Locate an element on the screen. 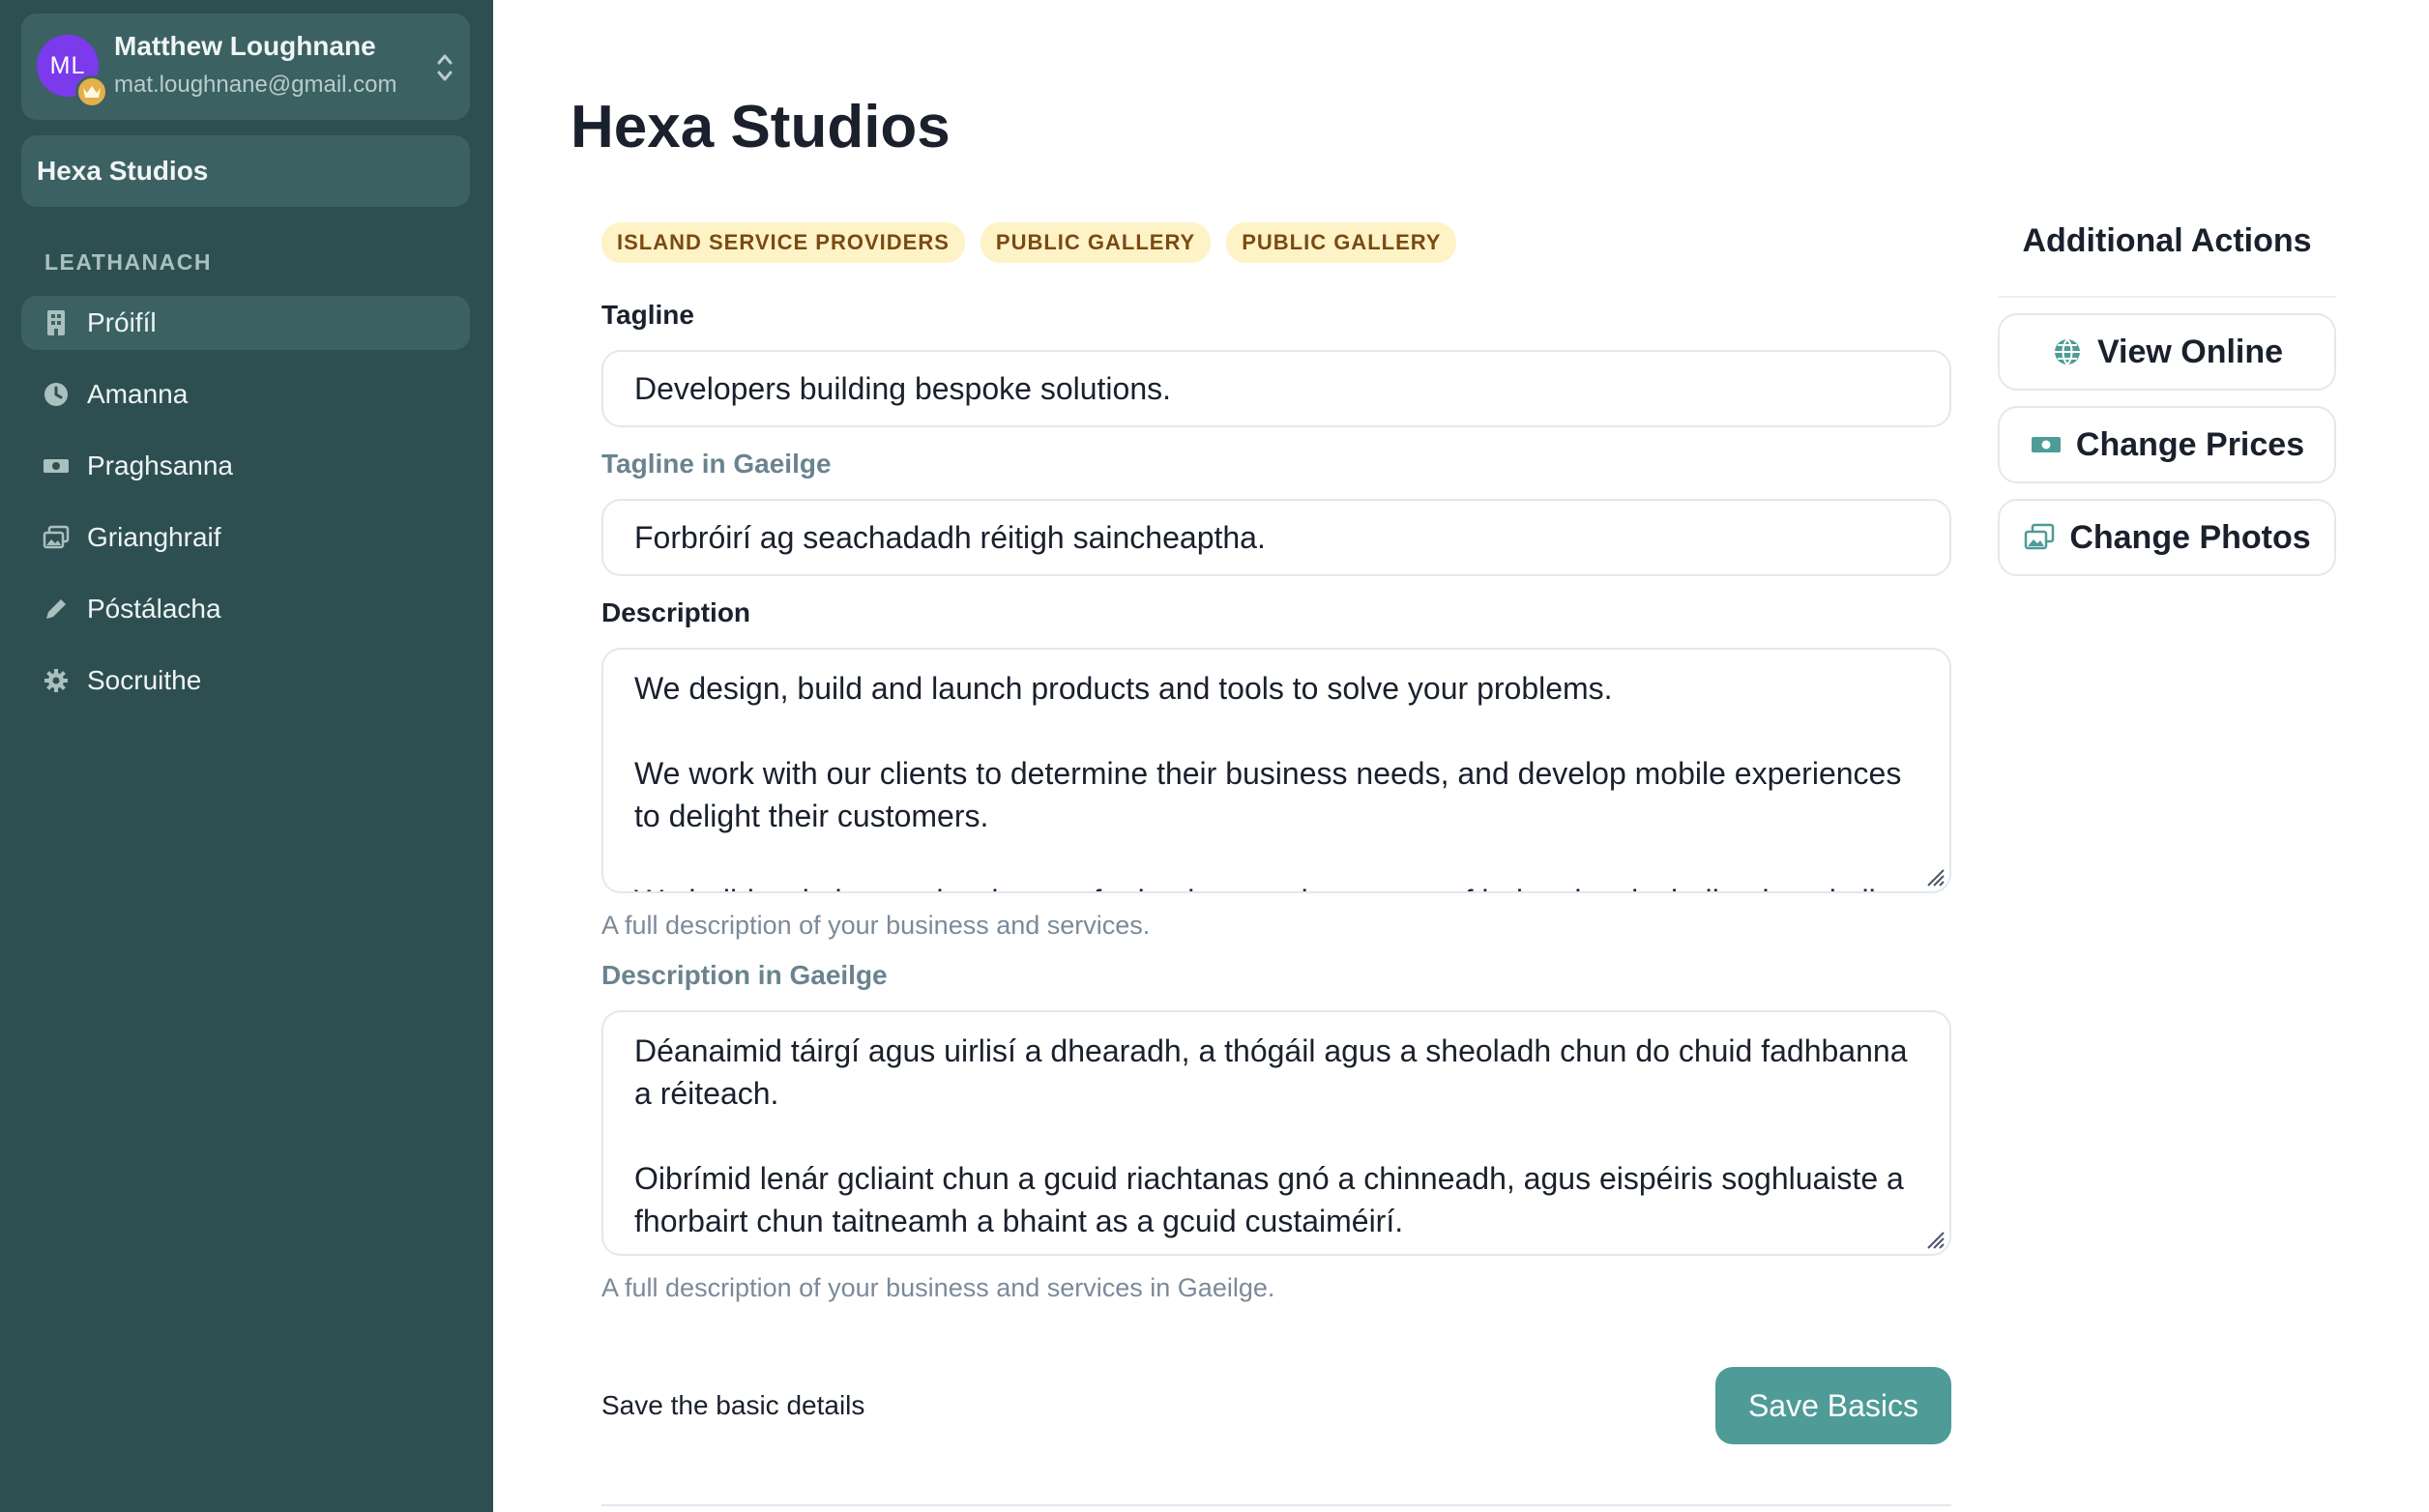  change-photos-label: Change Photos is located at coordinates (2190, 537).